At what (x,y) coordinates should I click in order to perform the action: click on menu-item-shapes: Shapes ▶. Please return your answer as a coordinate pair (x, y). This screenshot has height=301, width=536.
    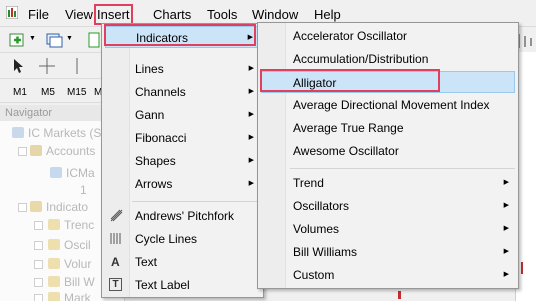
    Looking at the image, I should click on (182, 161).